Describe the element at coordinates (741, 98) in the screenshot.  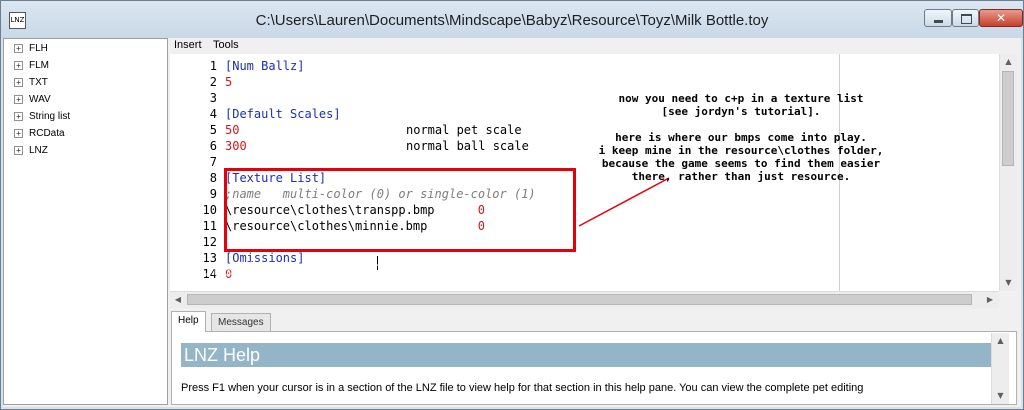
I see `annotation-line: now you need to c+p in a texture list` at that location.